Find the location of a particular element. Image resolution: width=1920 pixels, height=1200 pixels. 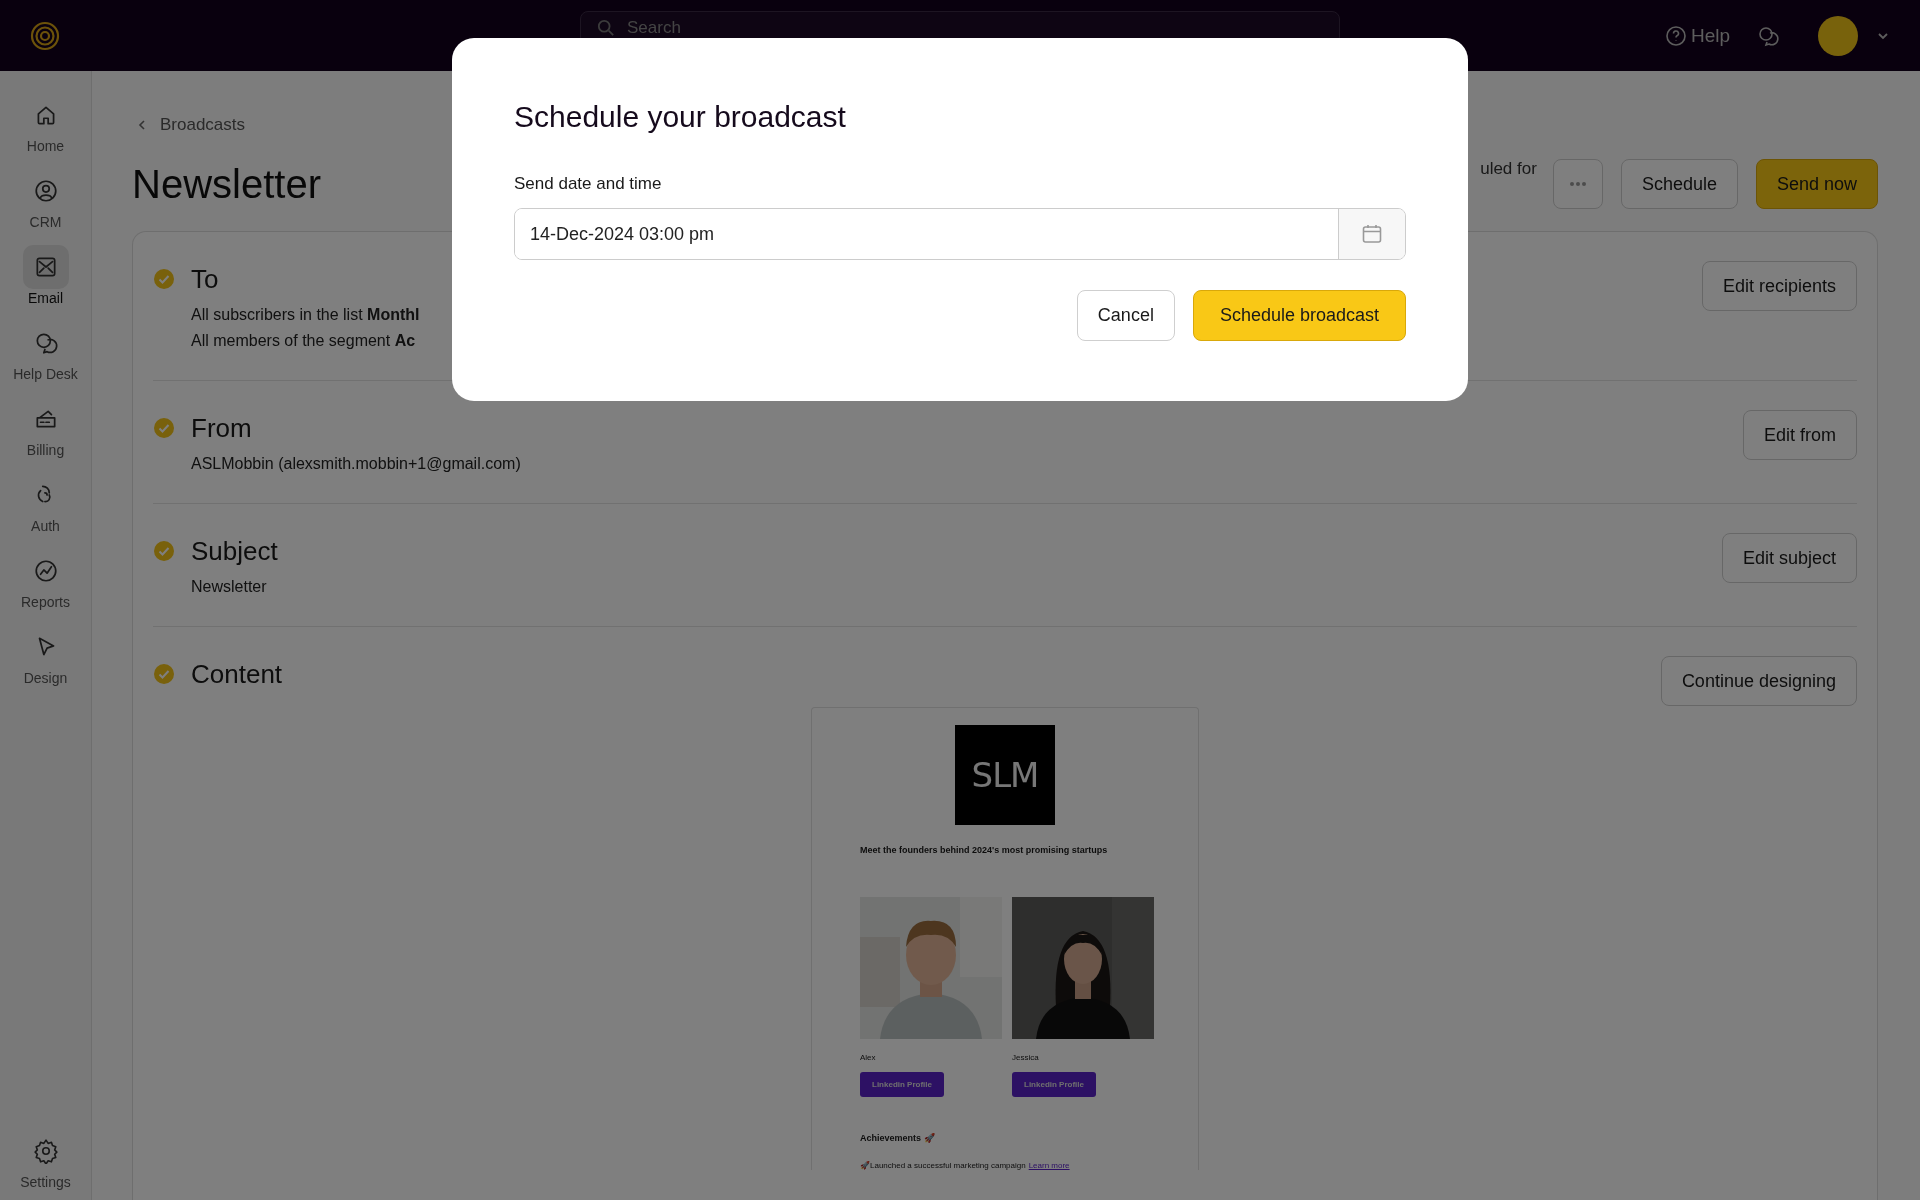

settings-icon is located at coordinates (45, 1151).